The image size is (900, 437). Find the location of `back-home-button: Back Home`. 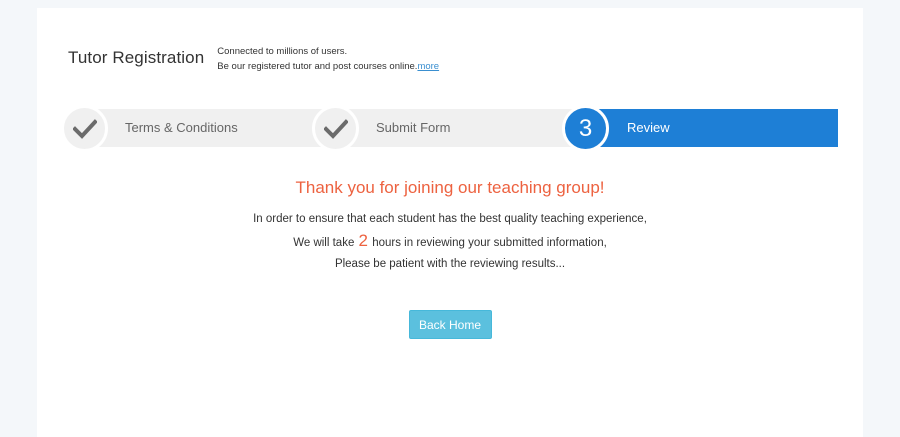

back-home-button: Back Home is located at coordinates (450, 324).